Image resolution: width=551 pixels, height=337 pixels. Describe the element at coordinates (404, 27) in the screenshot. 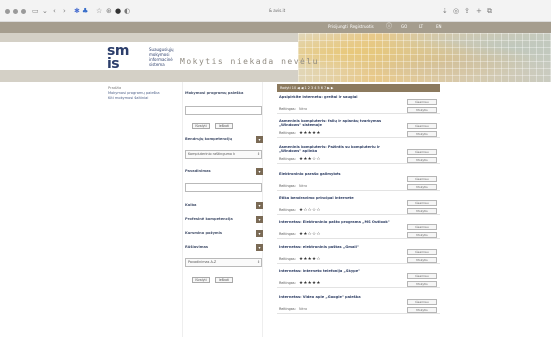

I see `go-link: GO` at that location.